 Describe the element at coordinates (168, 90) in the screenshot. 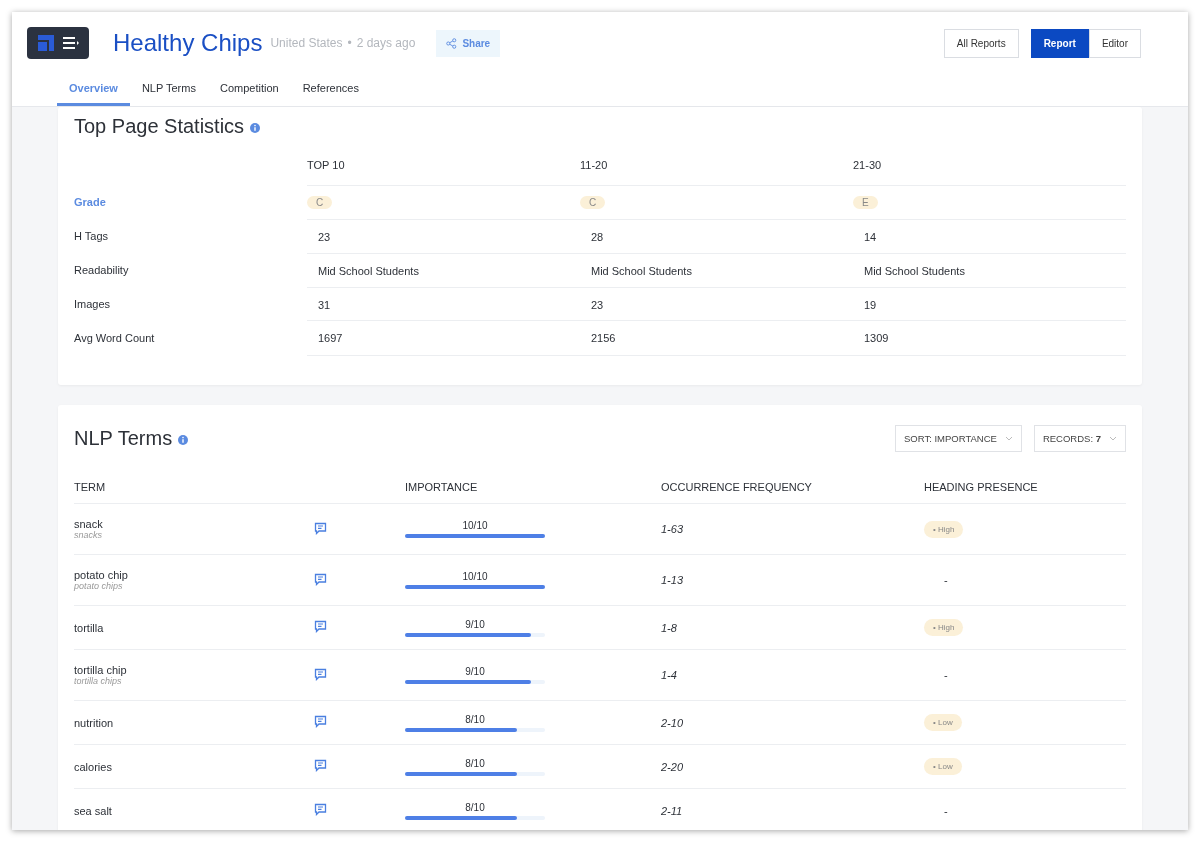

I see `nav-tab: NLP Terms` at that location.